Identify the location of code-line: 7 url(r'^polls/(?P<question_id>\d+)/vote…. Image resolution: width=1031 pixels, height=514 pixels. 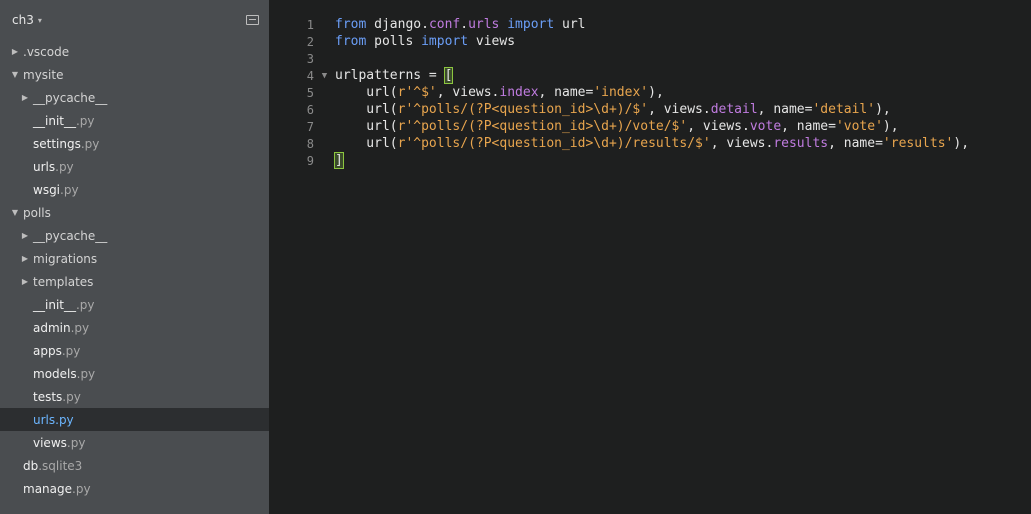
(619, 126).